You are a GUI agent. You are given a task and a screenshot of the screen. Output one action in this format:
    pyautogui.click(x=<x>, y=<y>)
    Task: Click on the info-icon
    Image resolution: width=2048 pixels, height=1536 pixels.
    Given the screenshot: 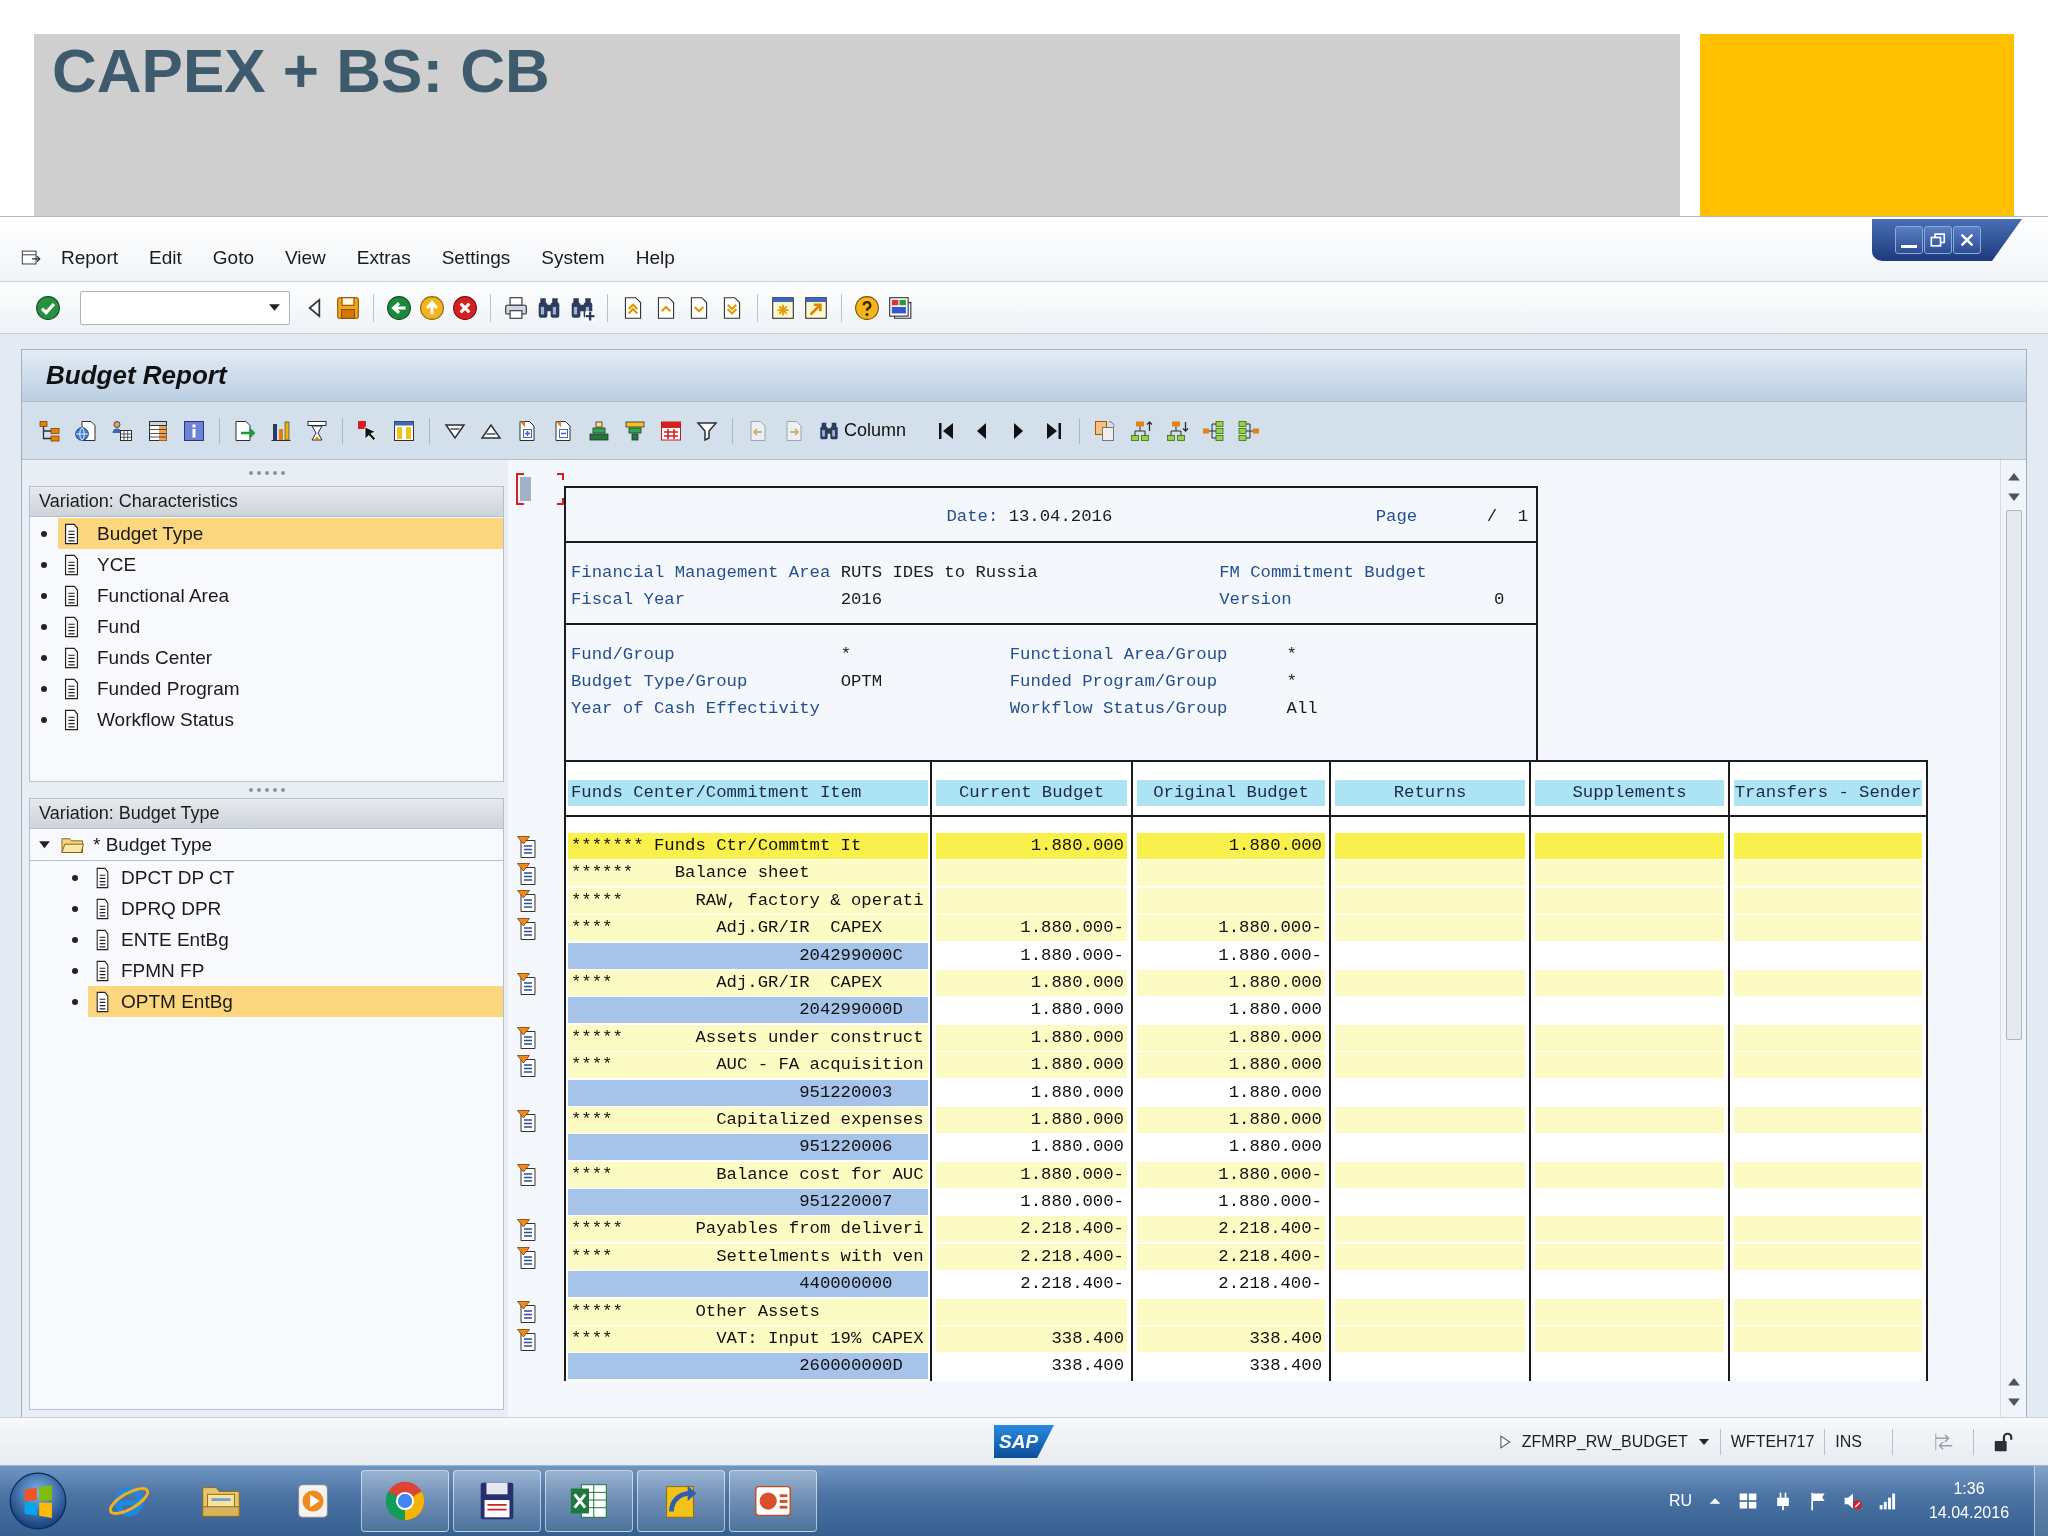 What is the action you would take?
    pyautogui.click(x=194, y=430)
    